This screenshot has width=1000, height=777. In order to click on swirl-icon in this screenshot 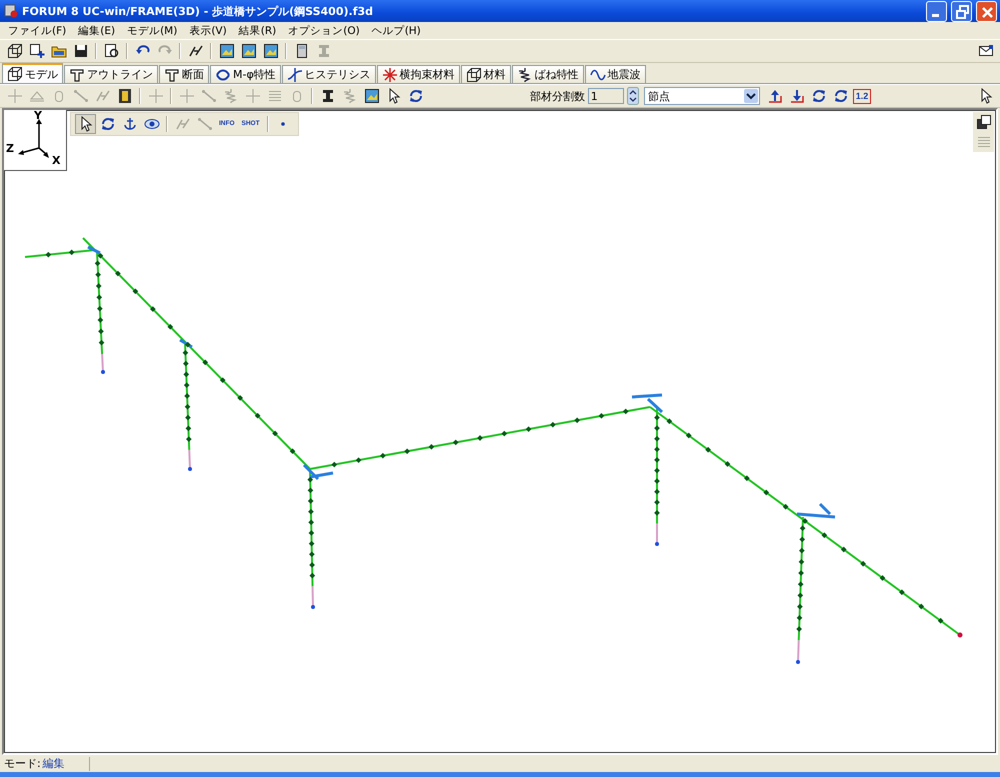, I will do `click(223, 74)`.